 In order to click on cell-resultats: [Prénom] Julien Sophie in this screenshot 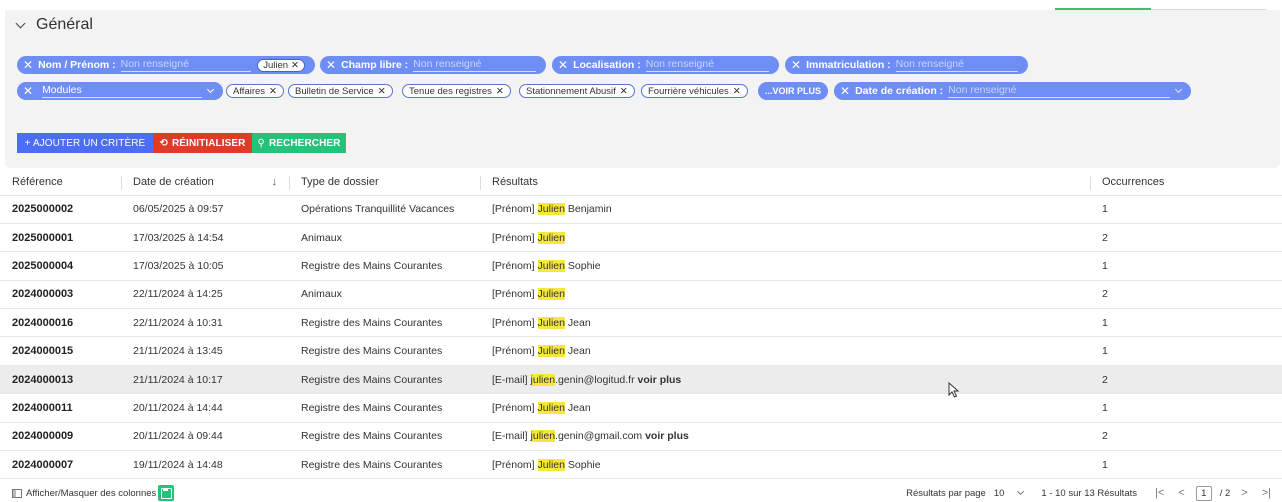, I will do `click(785, 465)`.